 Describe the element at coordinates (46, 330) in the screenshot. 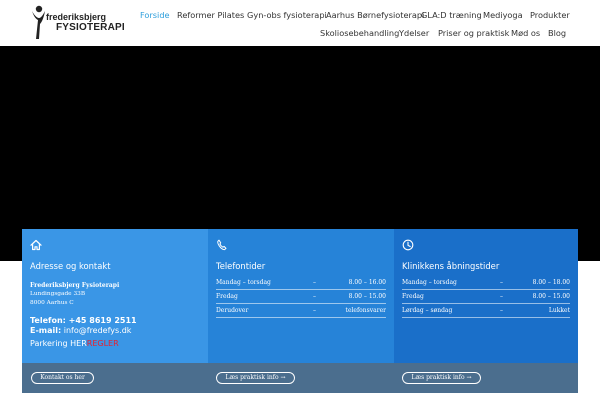

I see `email-label: E-mail:` at that location.